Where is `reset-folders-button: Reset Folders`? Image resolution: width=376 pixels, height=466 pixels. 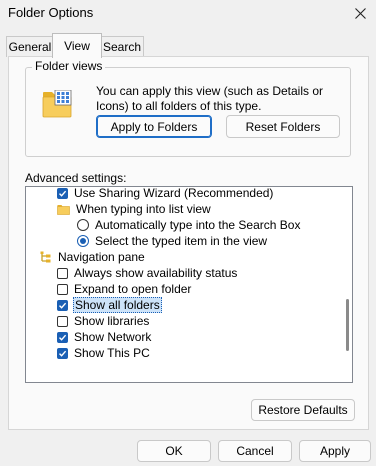
reset-folders-button: Reset Folders is located at coordinates (283, 126).